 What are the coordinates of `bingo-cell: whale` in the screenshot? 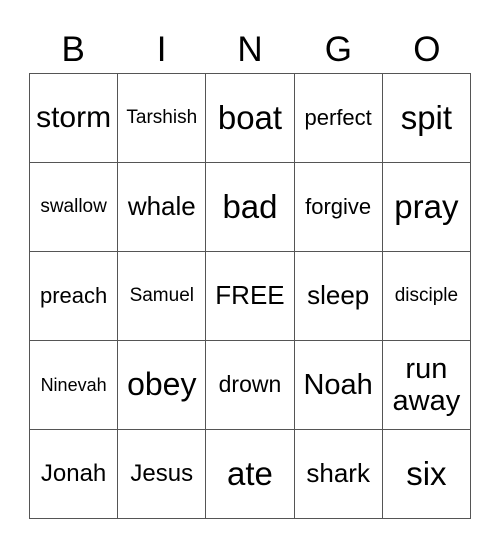 It's located at (162, 207).